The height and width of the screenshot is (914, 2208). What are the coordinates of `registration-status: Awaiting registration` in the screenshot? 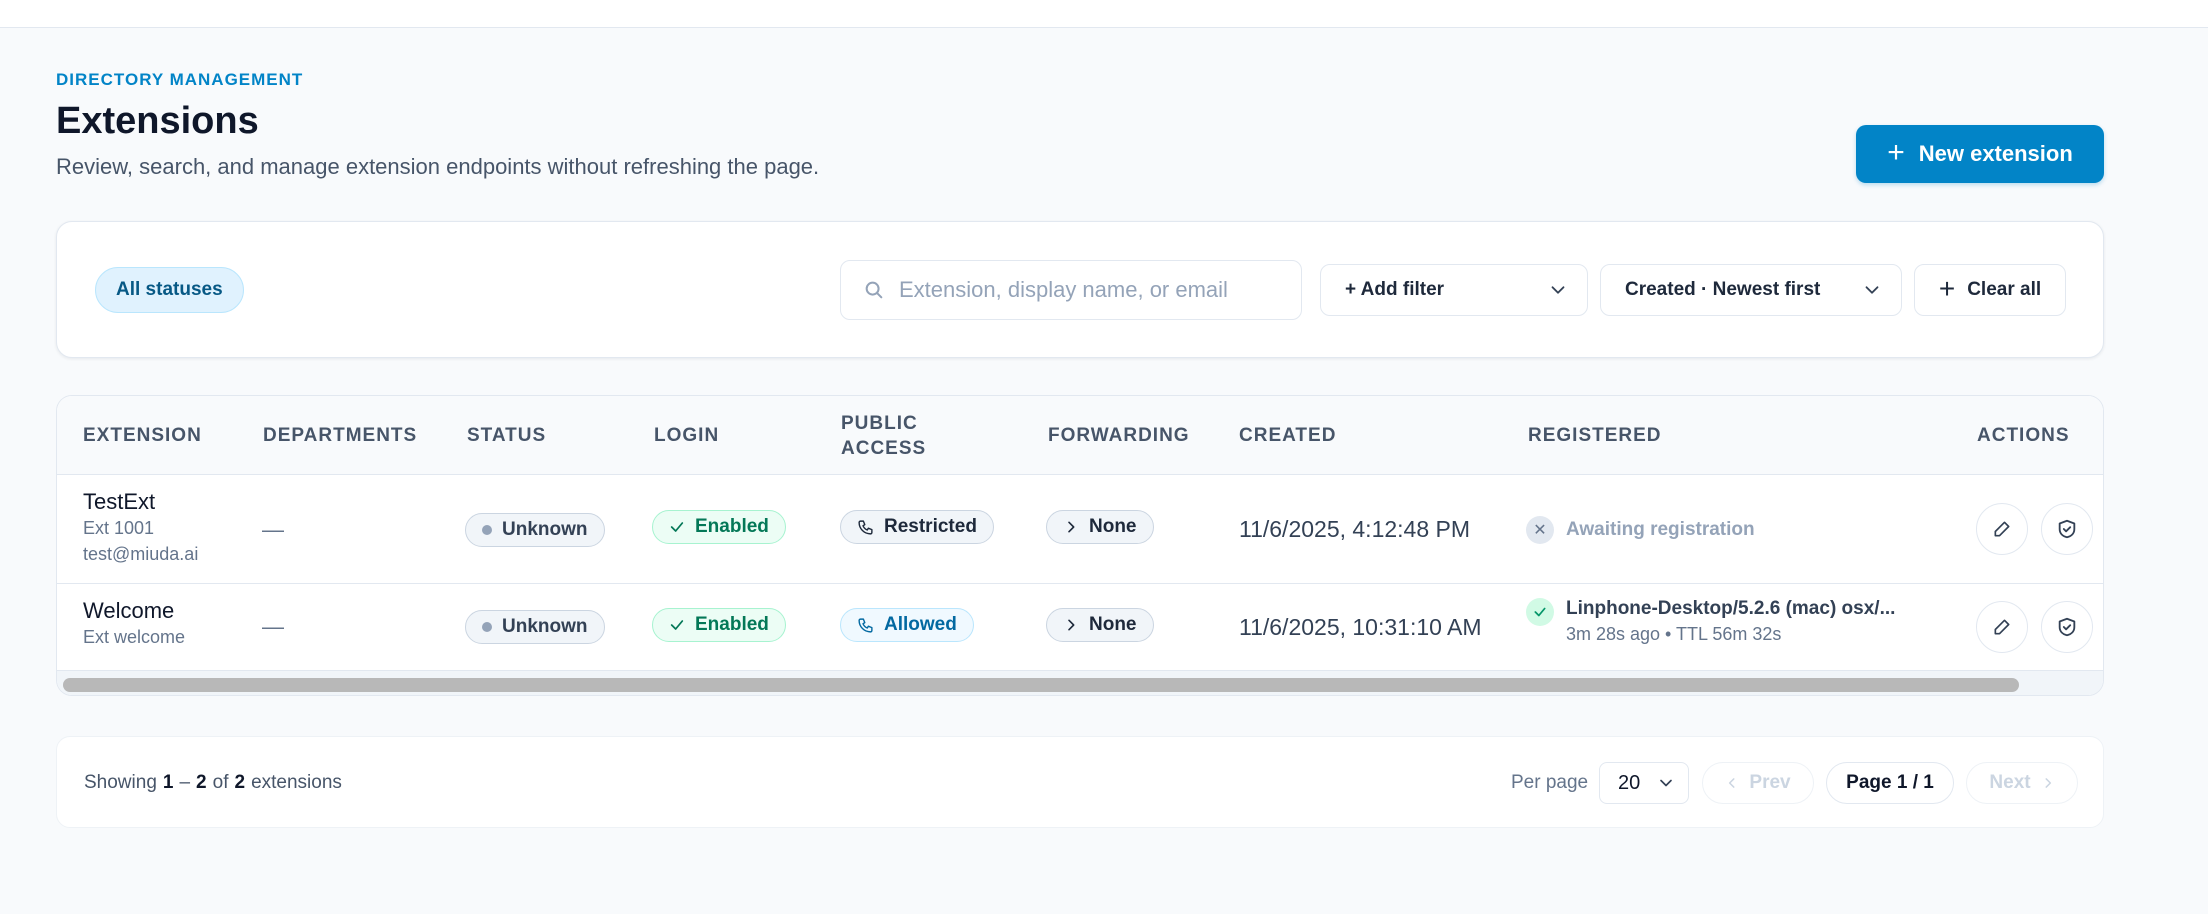 It's located at (1660, 529).